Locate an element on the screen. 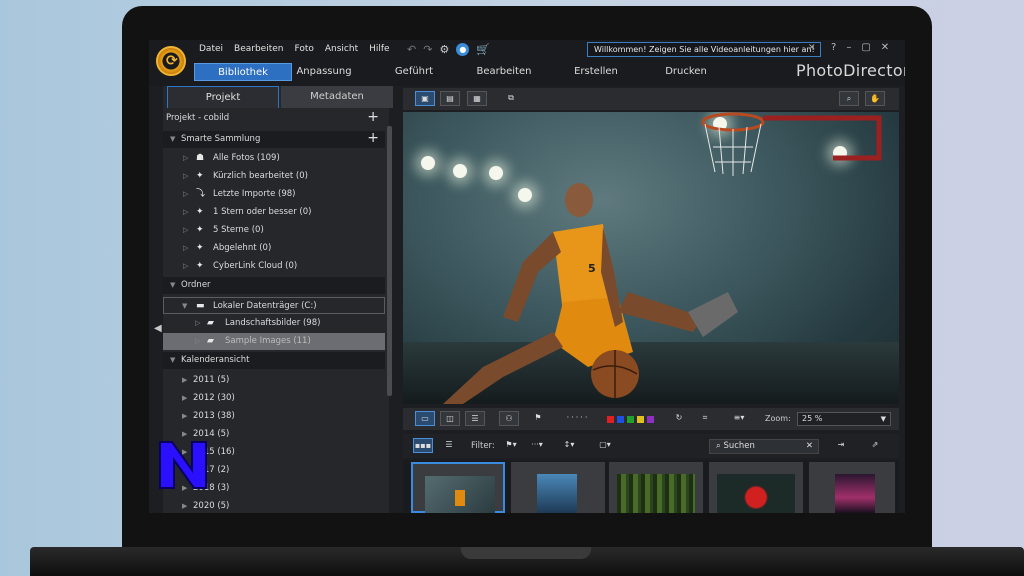 This screenshot has height=576, width=1024. star-rating: ····· is located at coordinates (578, 418).